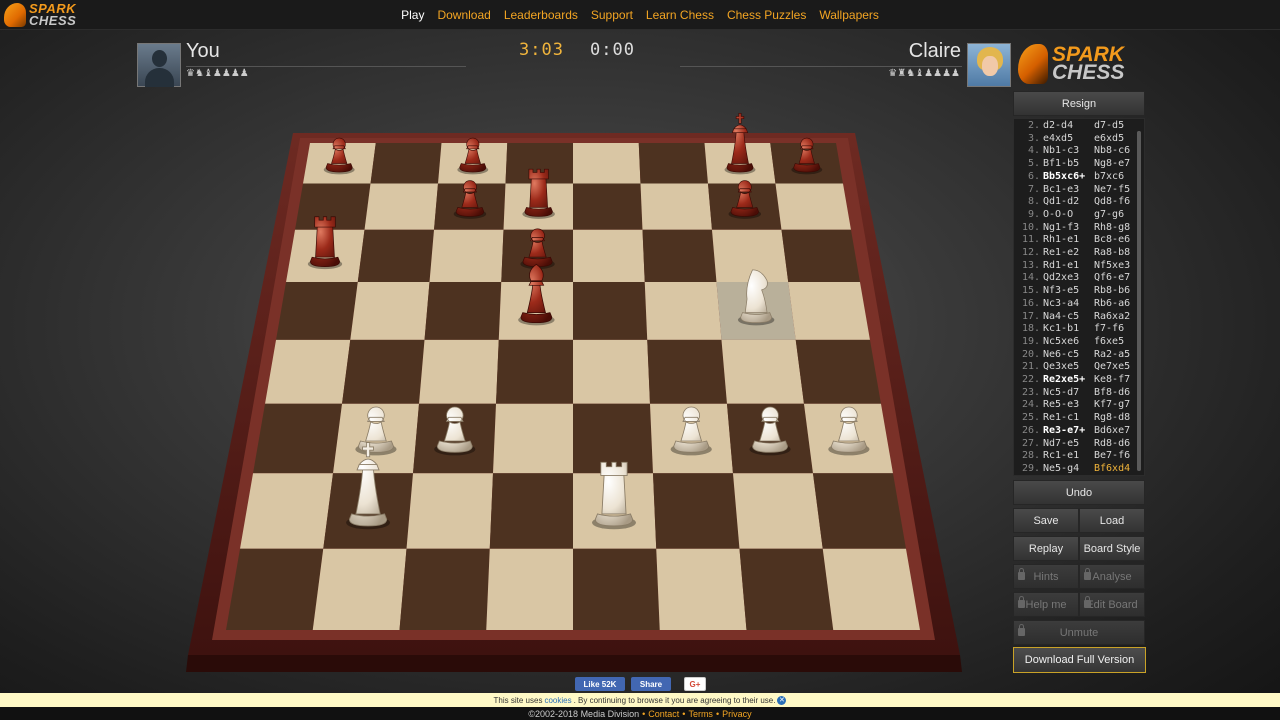 The height and width of the screenshot is (720, 1280). Describe the element at coordinates (1061, 239) in the screenshot. I see `white-move: Rh1-e1` at that location.